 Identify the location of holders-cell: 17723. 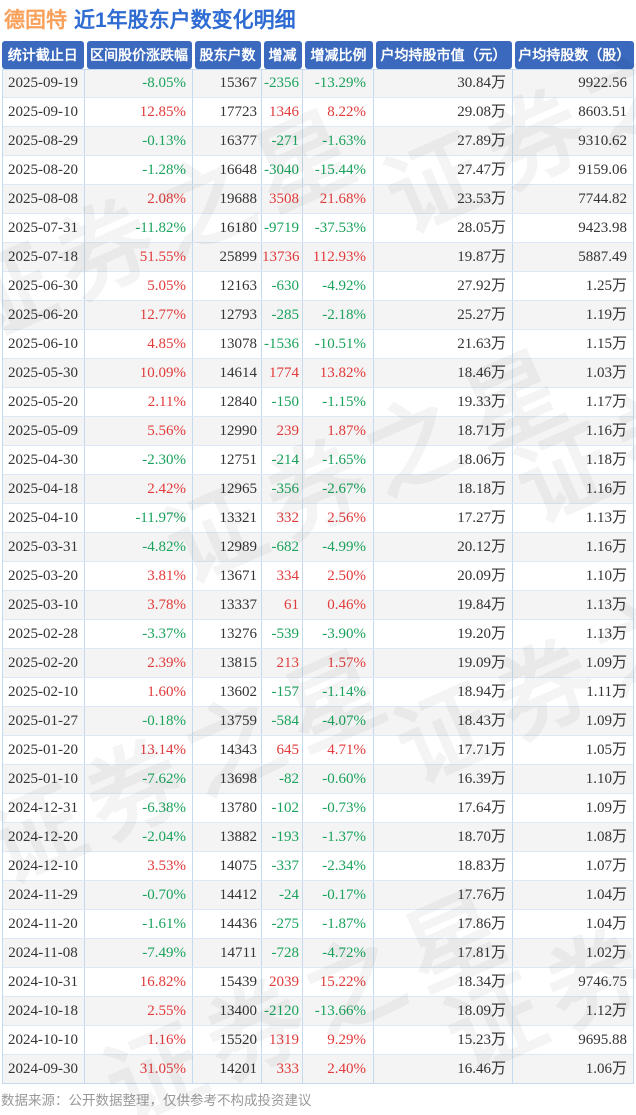
(227, 112).